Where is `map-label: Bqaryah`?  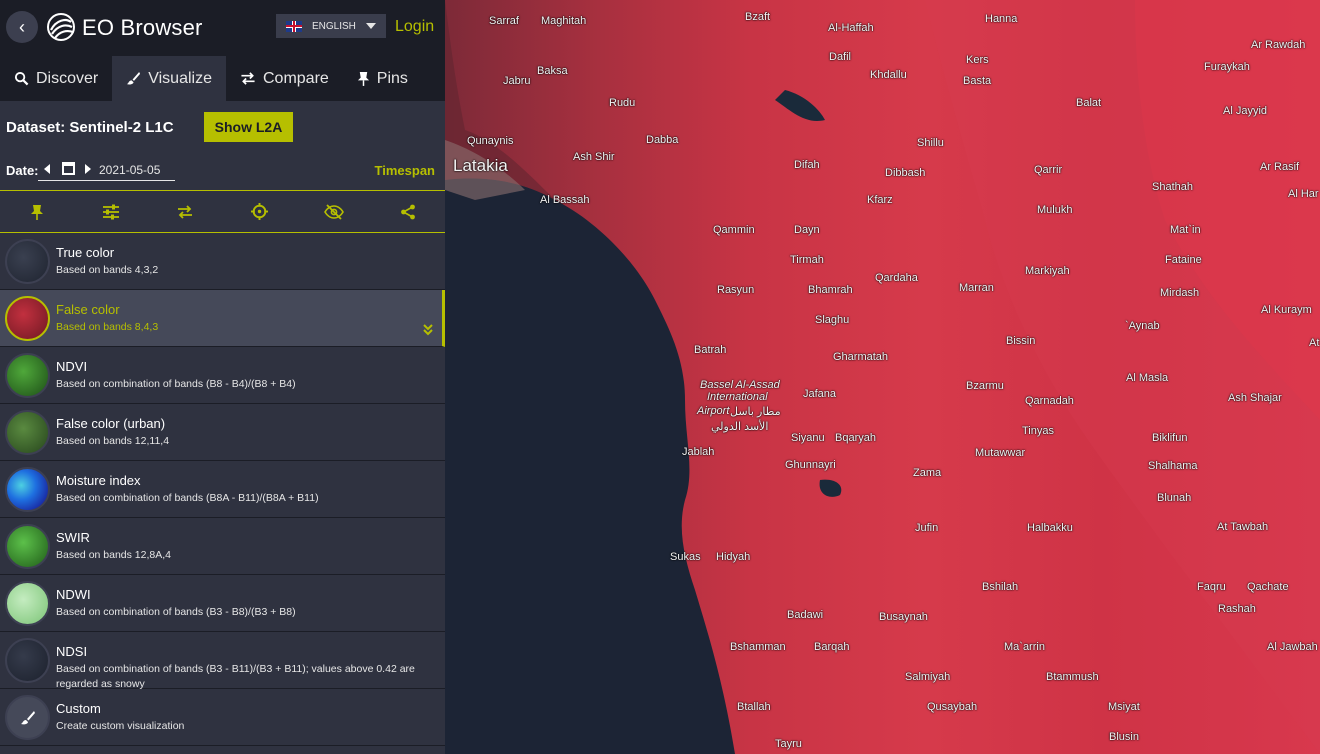
map-label: Bqaryah is located at coordinates (855, 438).